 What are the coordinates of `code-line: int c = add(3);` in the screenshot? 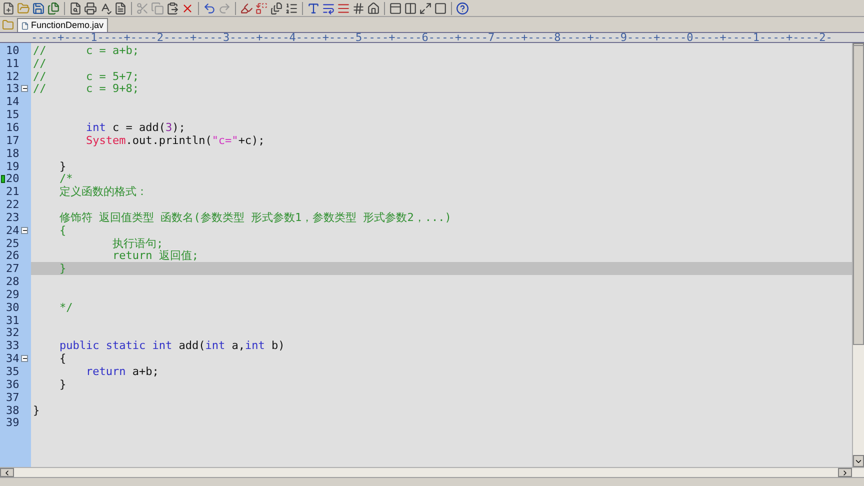 It's located at (135, 127).